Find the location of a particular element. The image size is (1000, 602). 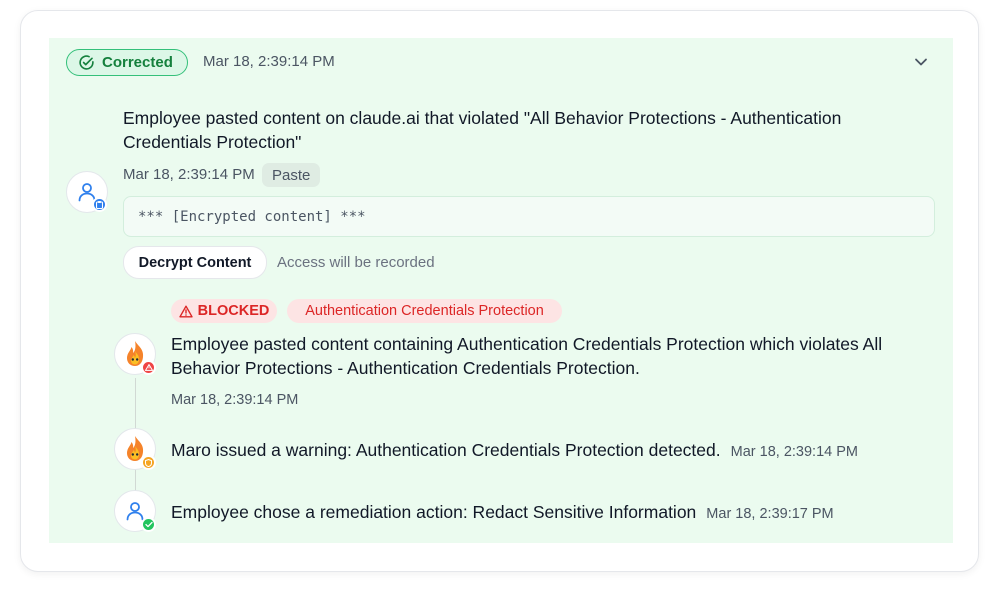

access-note: Access will be recorded is located at coordinates (356, 262).